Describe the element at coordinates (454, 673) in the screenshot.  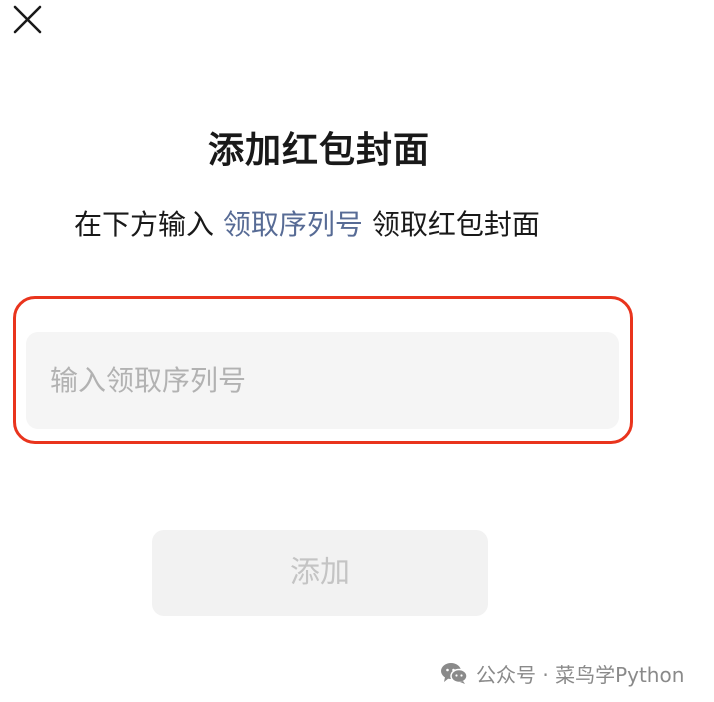
I see `wechat-icon` at that location.